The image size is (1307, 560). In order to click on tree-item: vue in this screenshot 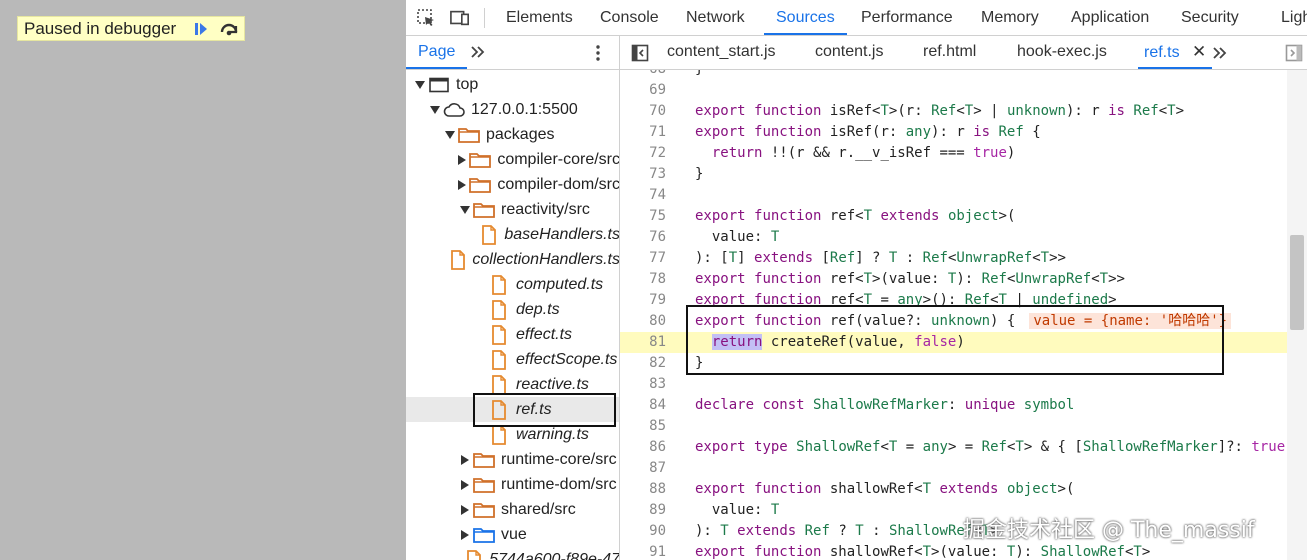, I will do `click(512, 534)`.